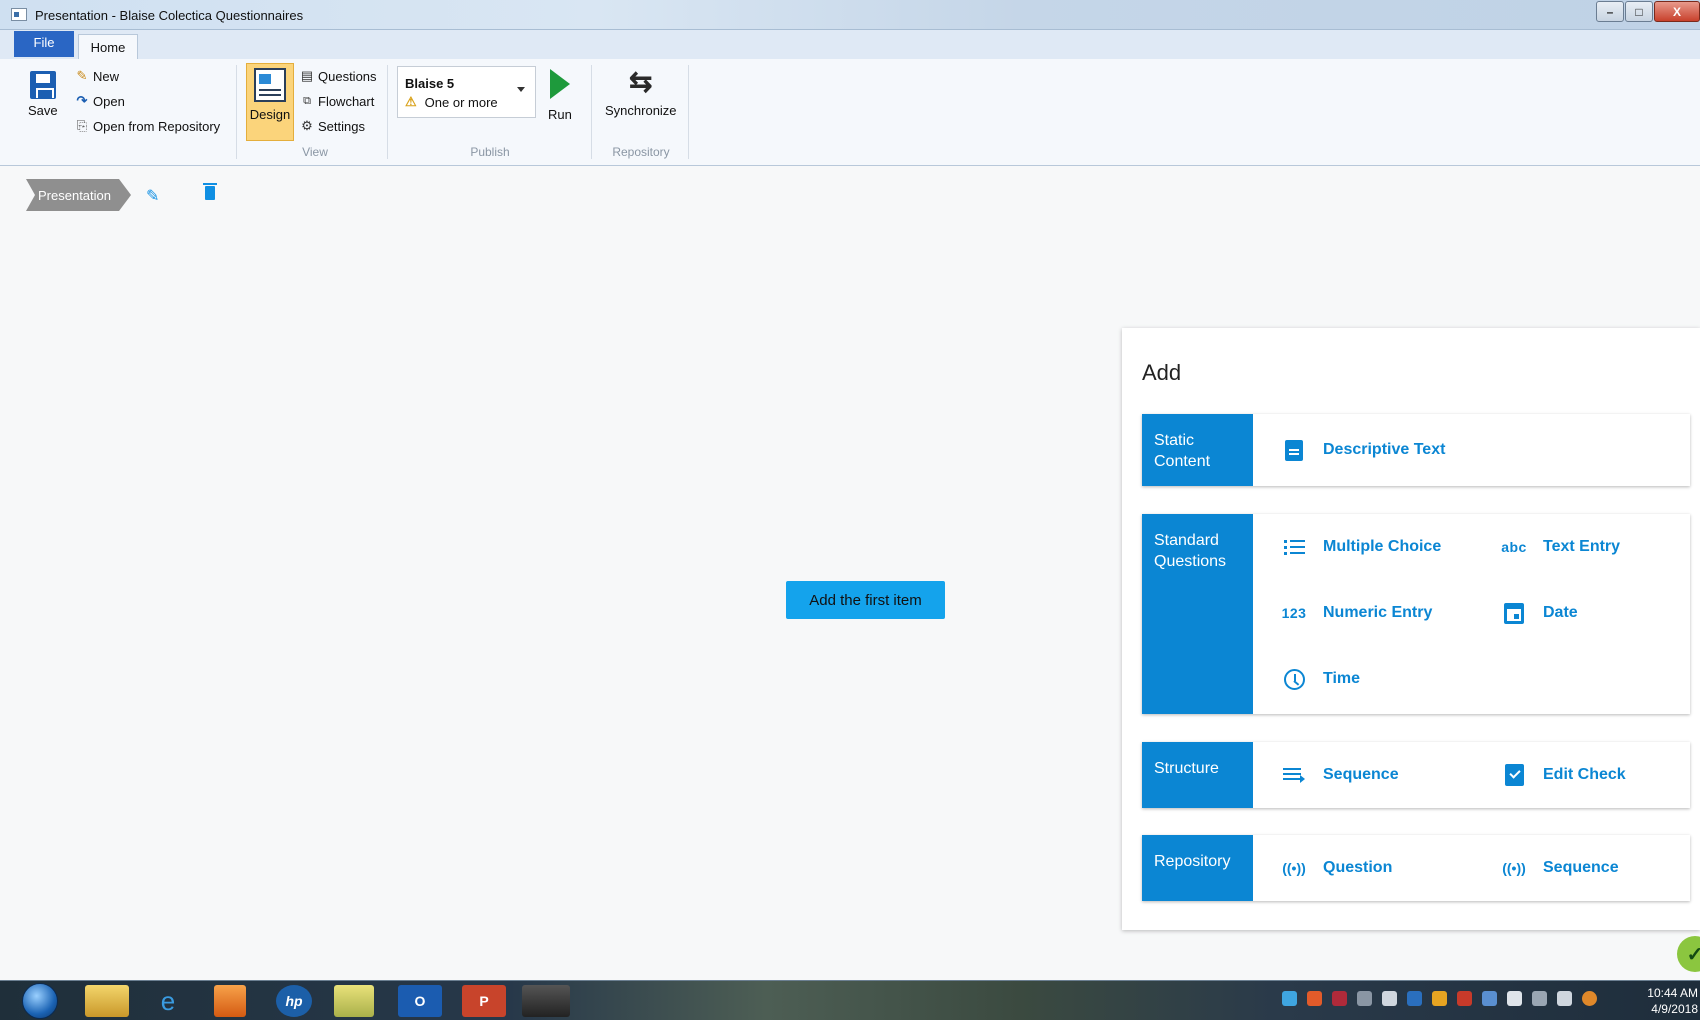 This screenshot has width=1700, height=1020. What do you see at coordinates (210, 191) in the screenshot?
I see `trash-icon` at bounding box center [210, 191].